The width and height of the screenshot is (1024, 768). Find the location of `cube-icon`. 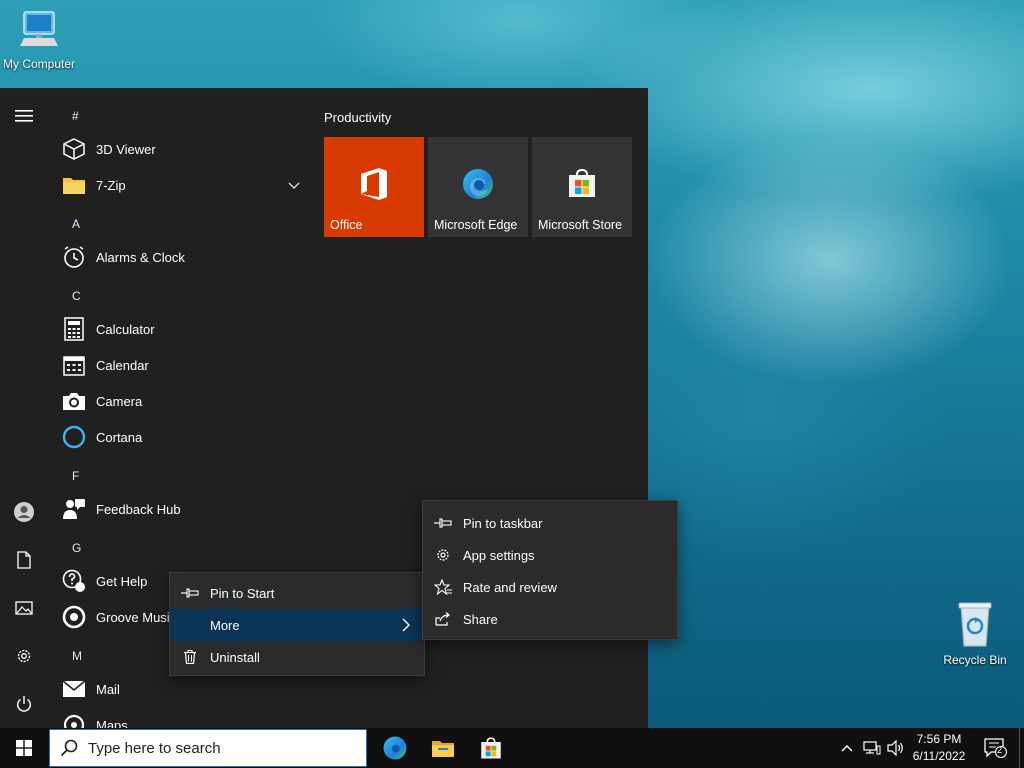

cube-icon is located at coordinates (74, 149).